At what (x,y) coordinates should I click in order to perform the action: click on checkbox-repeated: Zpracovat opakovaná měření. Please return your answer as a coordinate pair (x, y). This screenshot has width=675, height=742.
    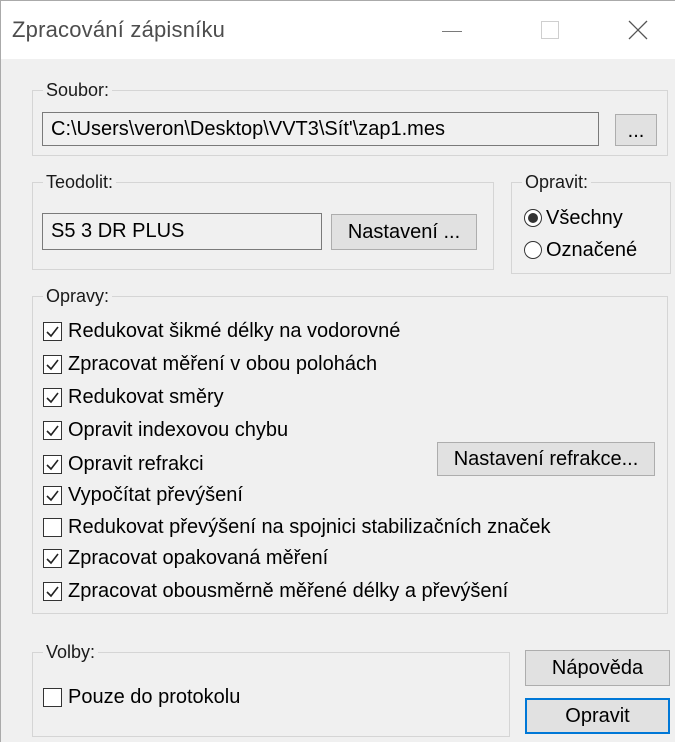
    Looking at the image, I should click on (185, 558).